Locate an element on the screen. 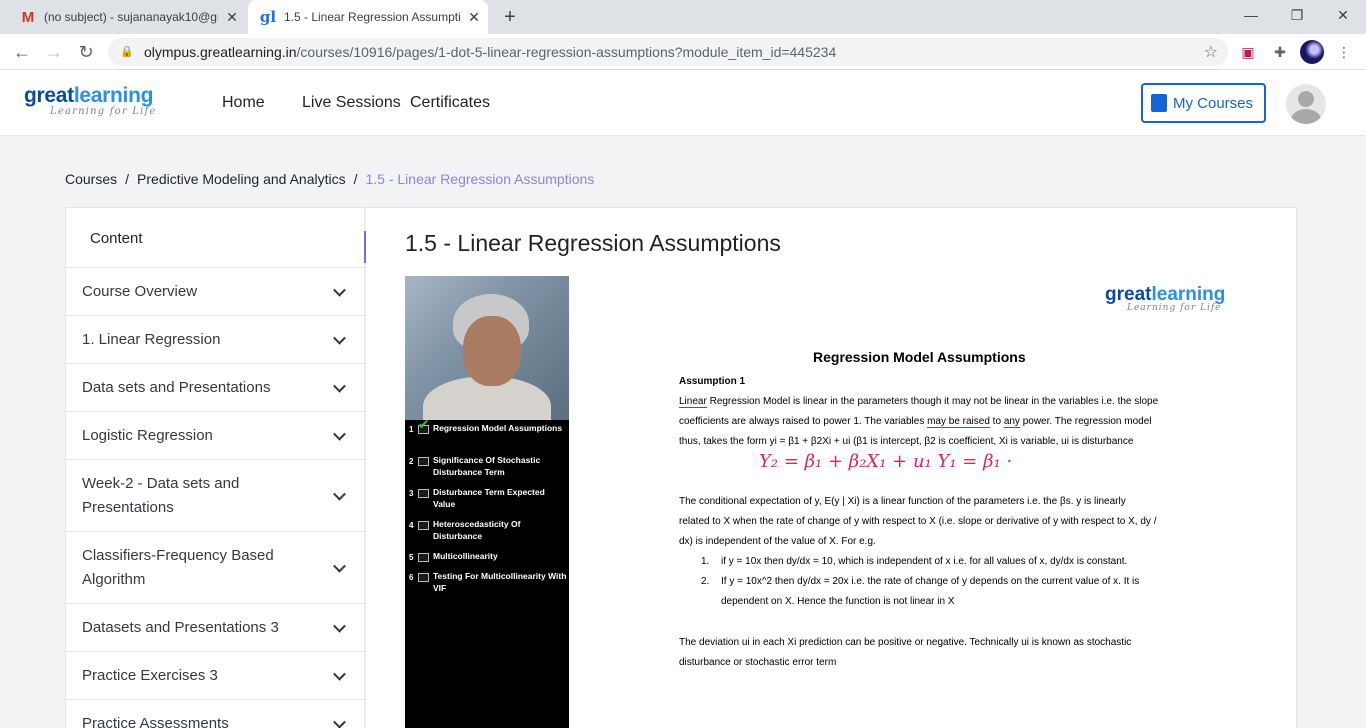 Image resolution: width=1366 pixels, height=728 pixels. sidebar-item-label: Course Overview is located at coordinates (140, 291).